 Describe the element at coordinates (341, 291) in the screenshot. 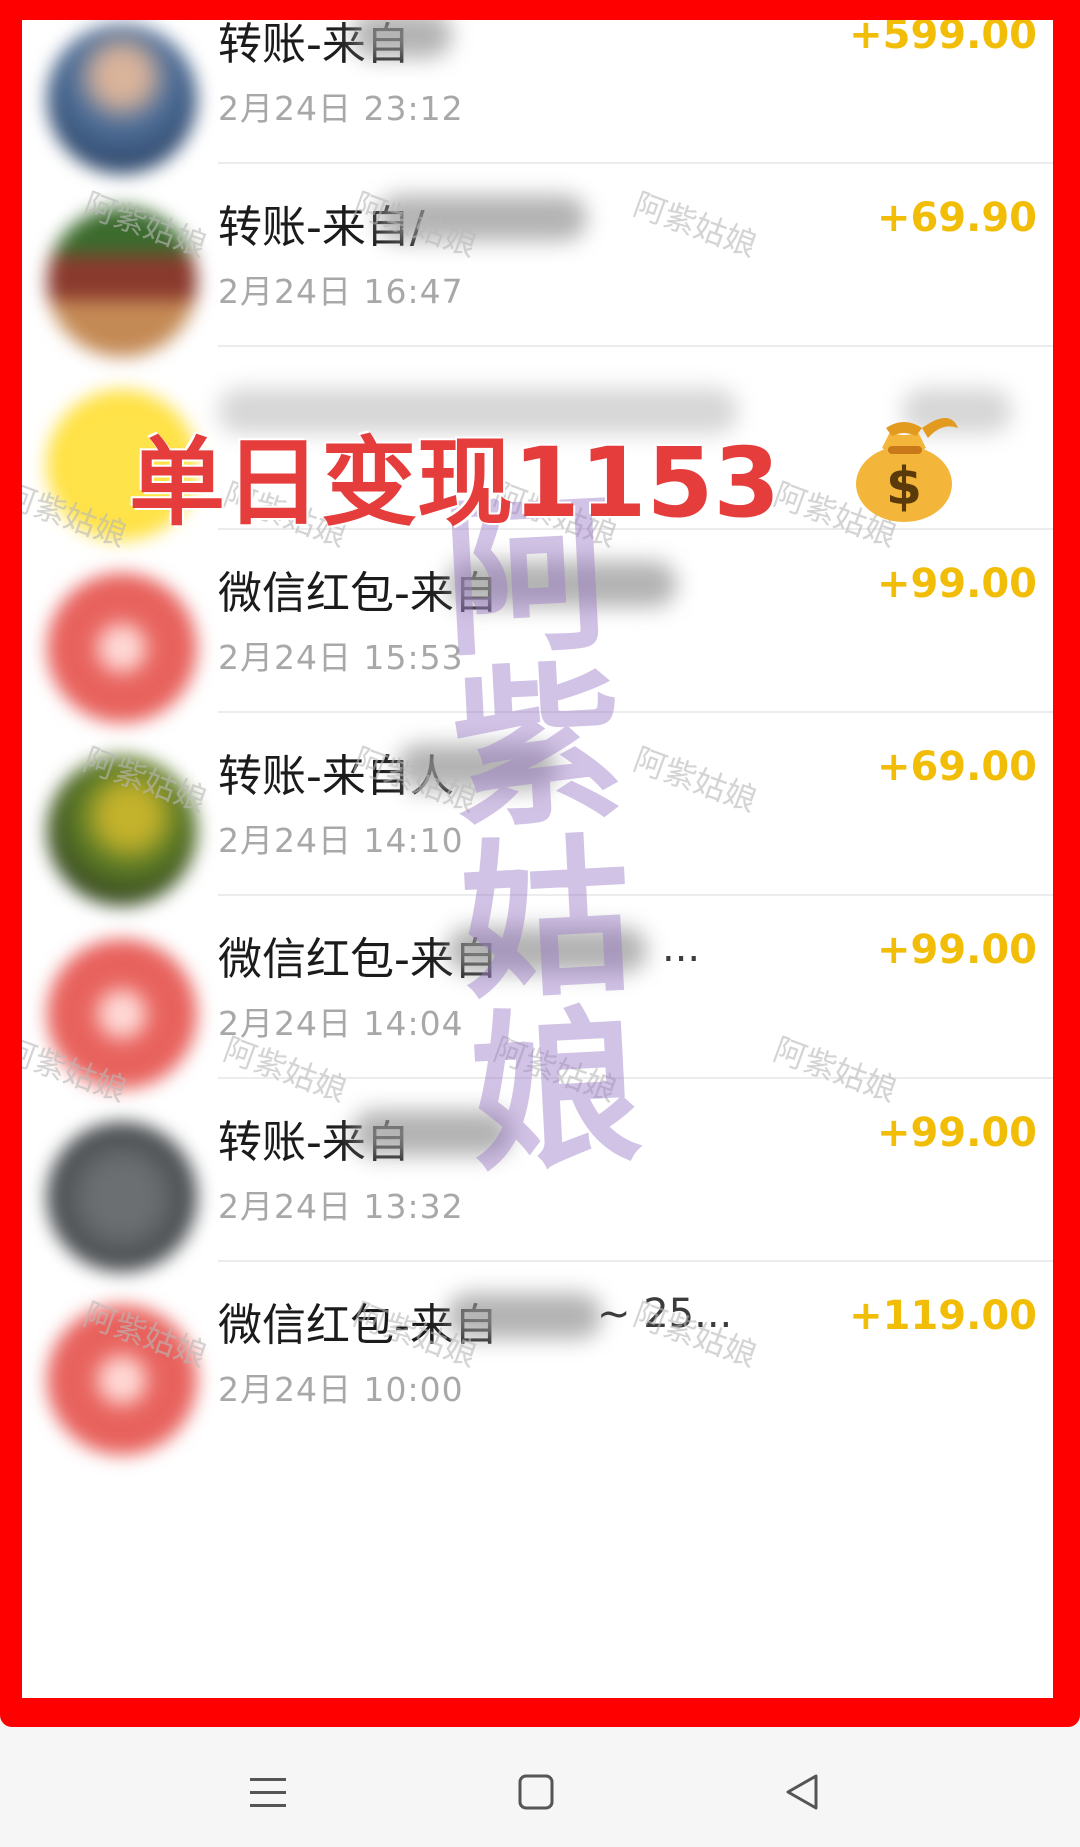

I see `transaction-time: 2月24日 16:47` at that location.